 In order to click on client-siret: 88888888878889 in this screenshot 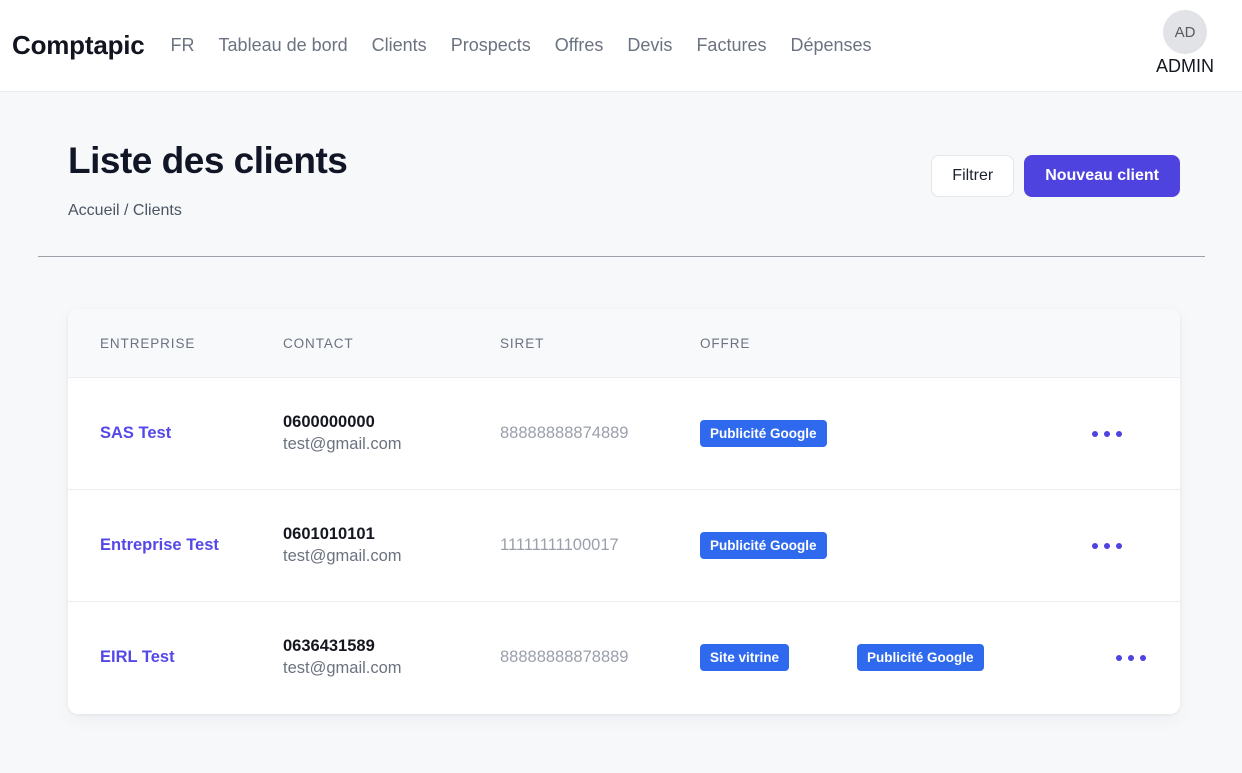, I will do `click(564, 657)`.